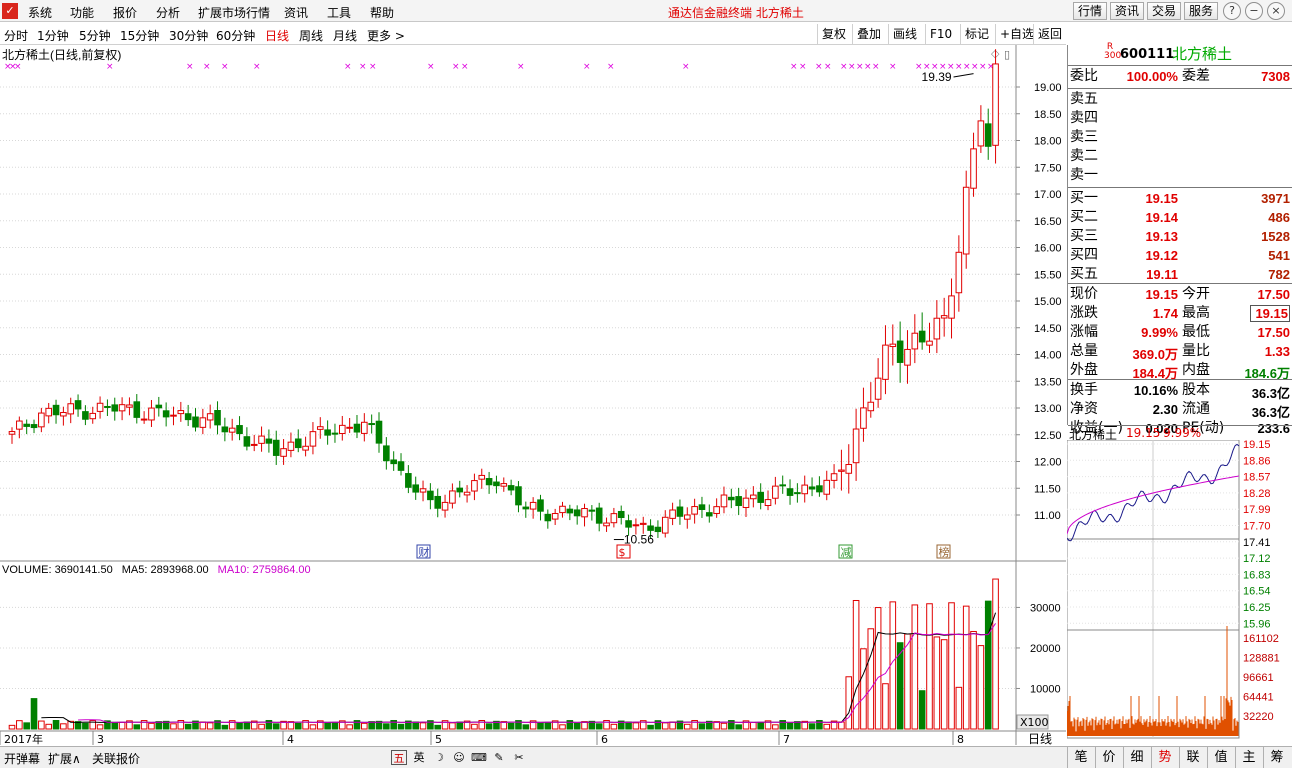  Describe the element at coordinates (419, 757) in the screenshot. I see `english-input-icon: 英` at that location.